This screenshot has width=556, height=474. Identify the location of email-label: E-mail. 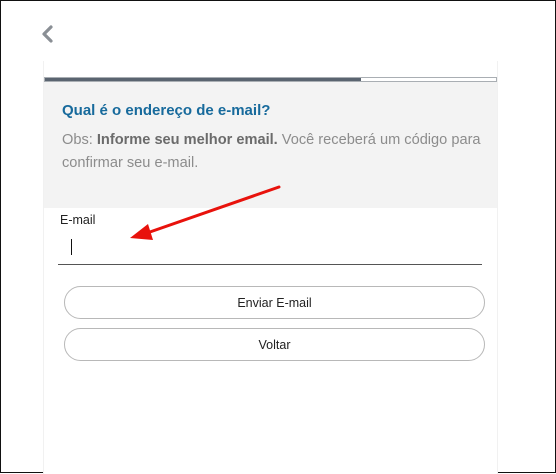
(78, 220).